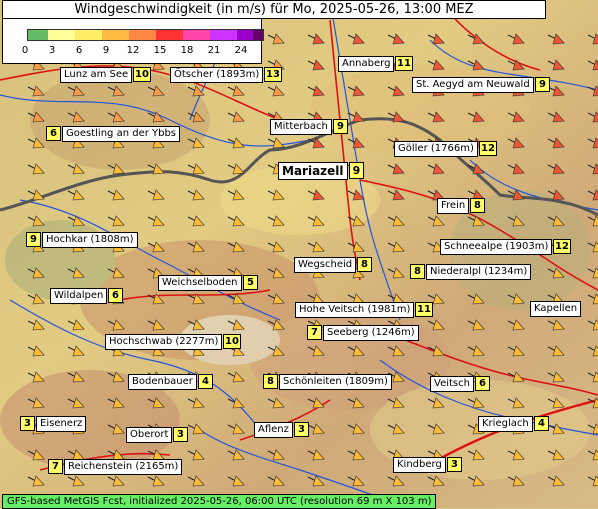 The image size is (598, 509). What do you see at coordinates (121, 134) in the screenshot?
I see `location-label-goestling-an-der-ybbs: Goestling an der Ybbs` at bounding box center [121, 134].